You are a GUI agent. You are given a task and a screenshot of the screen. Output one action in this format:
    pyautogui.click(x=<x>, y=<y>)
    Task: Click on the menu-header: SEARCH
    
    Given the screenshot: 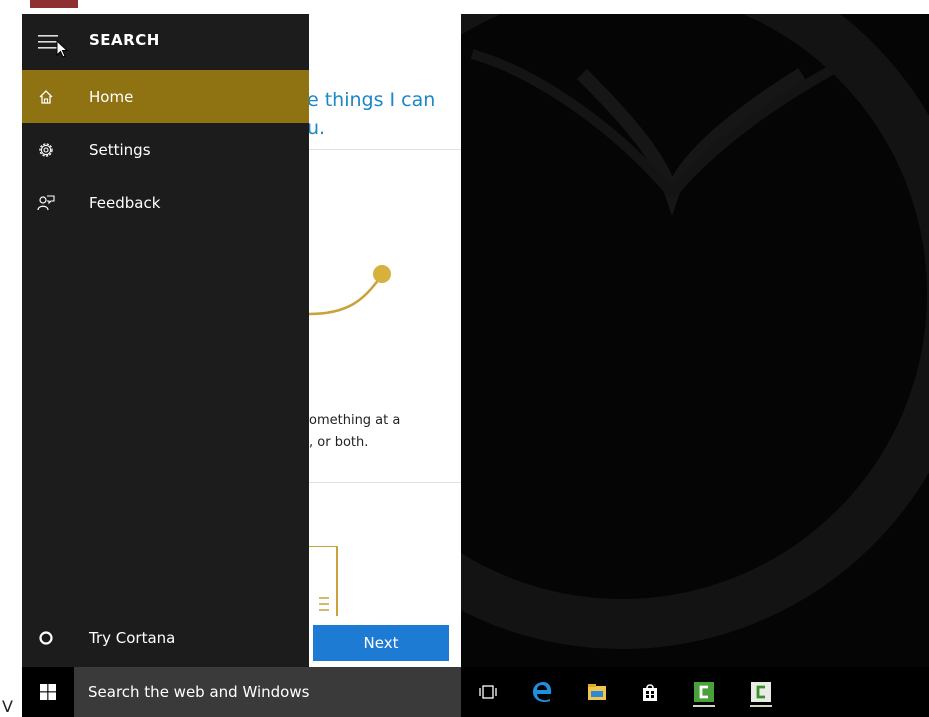 What is the action you would take?
    pyautogui.click(x=165, y=42)
    